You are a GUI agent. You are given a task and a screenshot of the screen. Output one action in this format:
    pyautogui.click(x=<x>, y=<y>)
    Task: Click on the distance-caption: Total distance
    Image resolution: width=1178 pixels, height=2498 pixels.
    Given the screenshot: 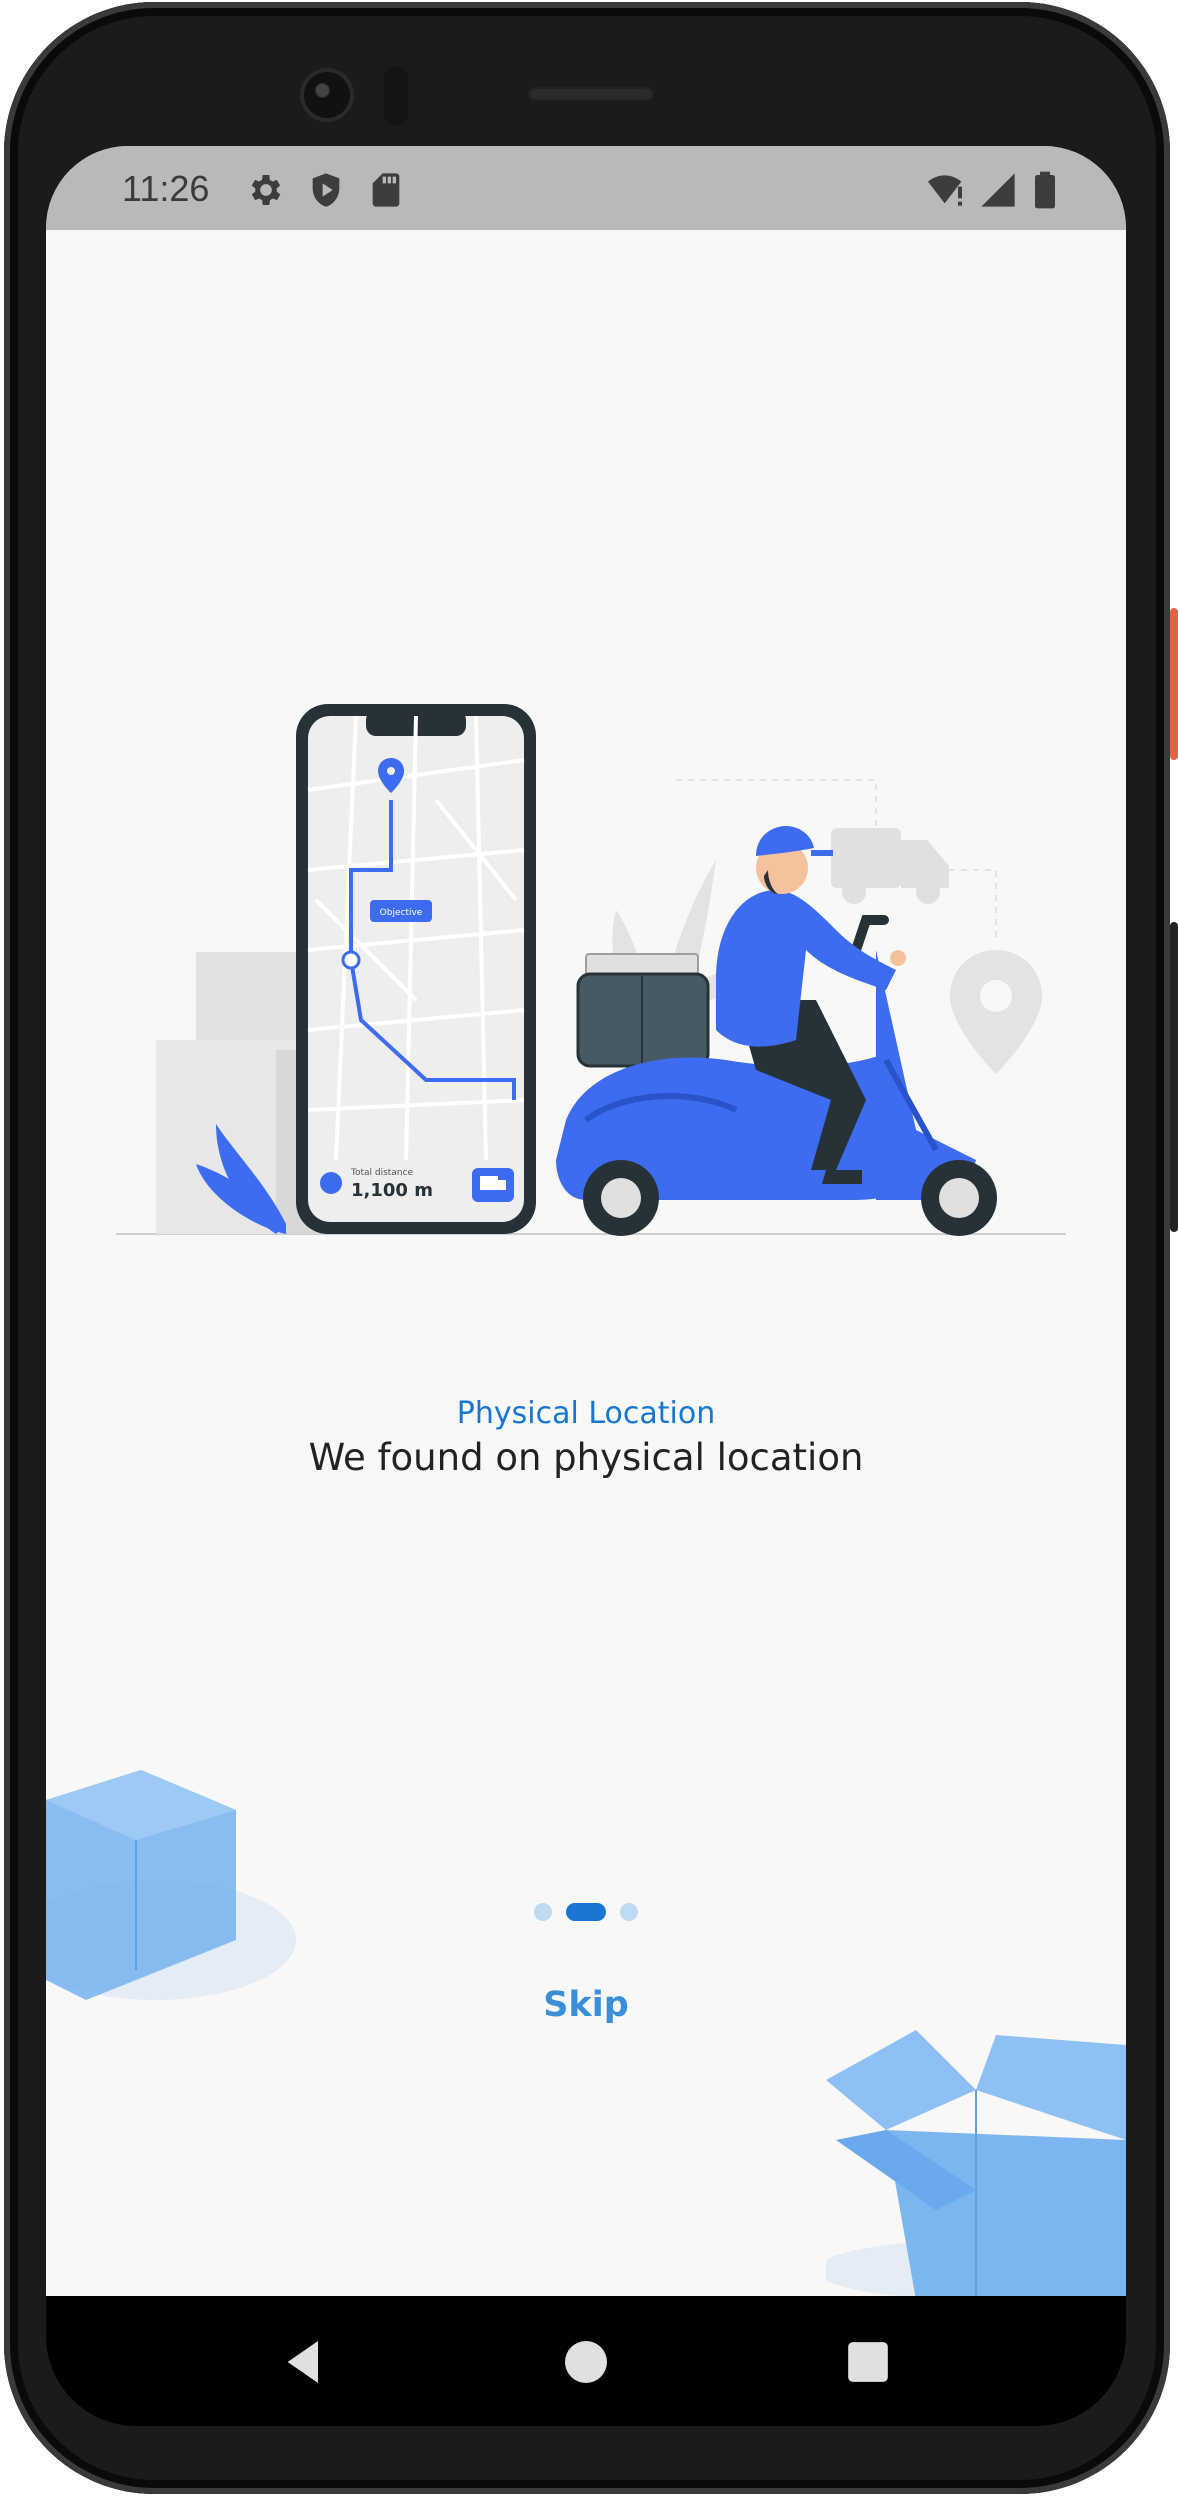 What is the action you would take?
    pyautogui.click(x=381, y=1173)
    